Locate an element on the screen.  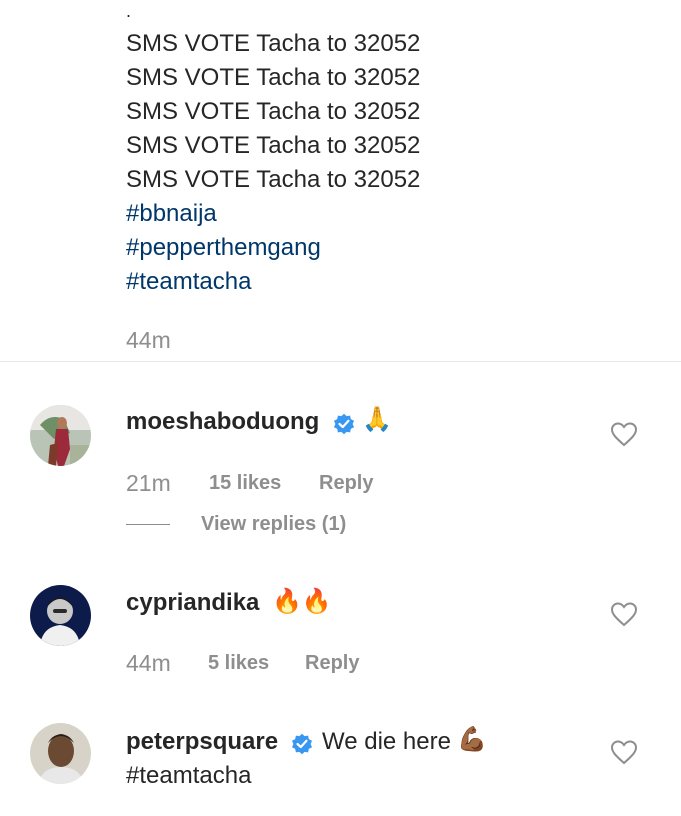
caption-timestamp: 44m is located at coordinates (148, 340).